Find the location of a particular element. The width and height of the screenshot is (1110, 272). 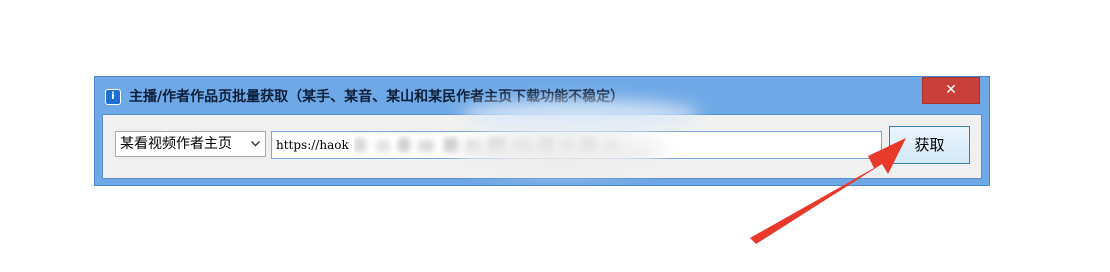

chevron-down-icon is located at coordinates (255, 144).